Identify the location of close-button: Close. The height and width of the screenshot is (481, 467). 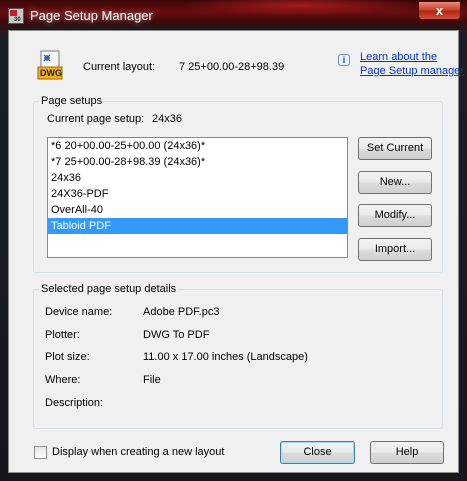
(317, 452).